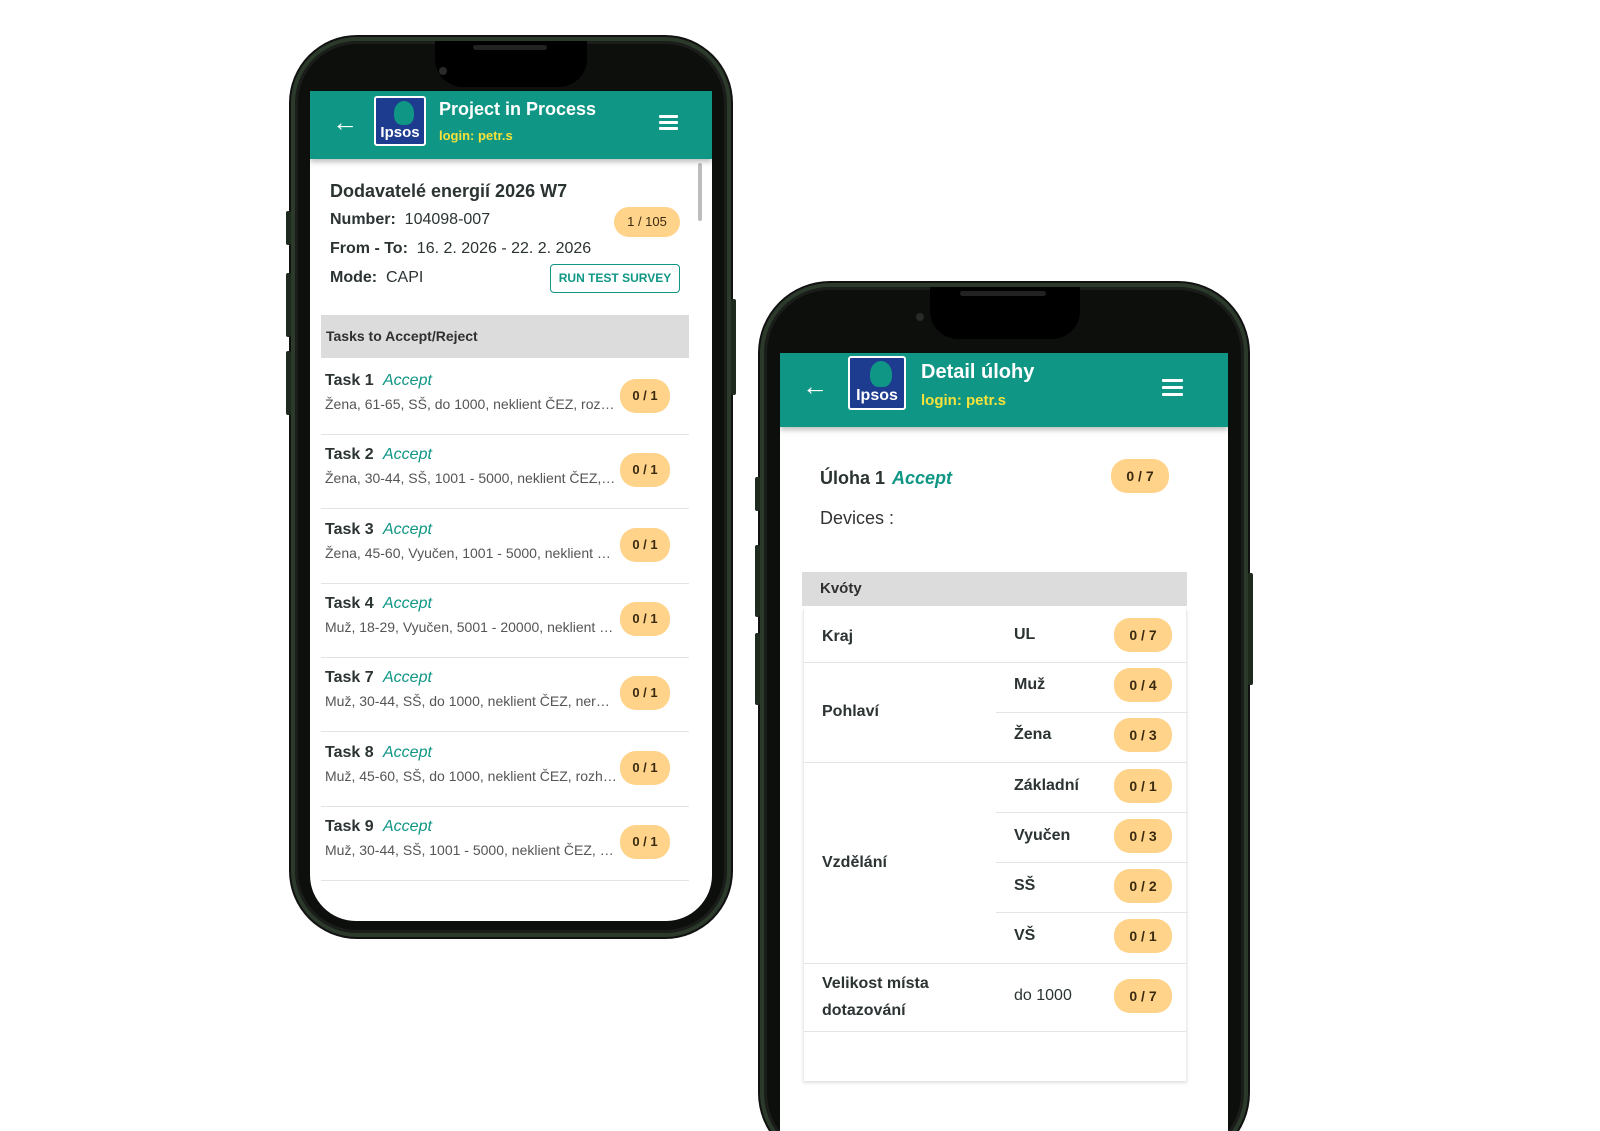  I want to click on project-title: Dodavatelé energií 2026 W7, so click(449, 191).